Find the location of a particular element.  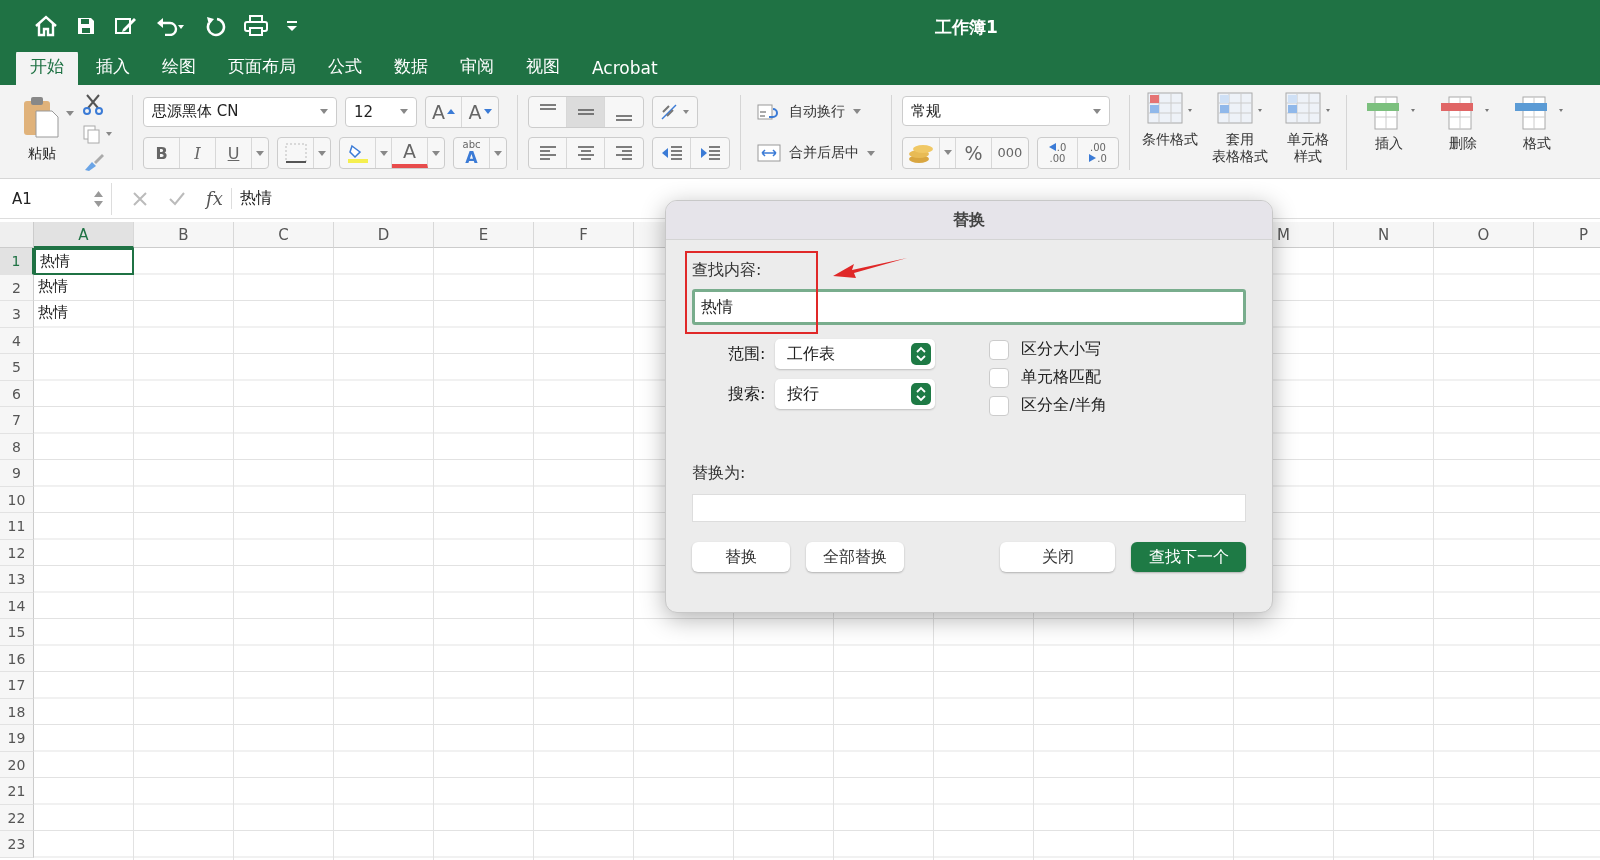

row-header: 3 is located at coordinates (17, 314).